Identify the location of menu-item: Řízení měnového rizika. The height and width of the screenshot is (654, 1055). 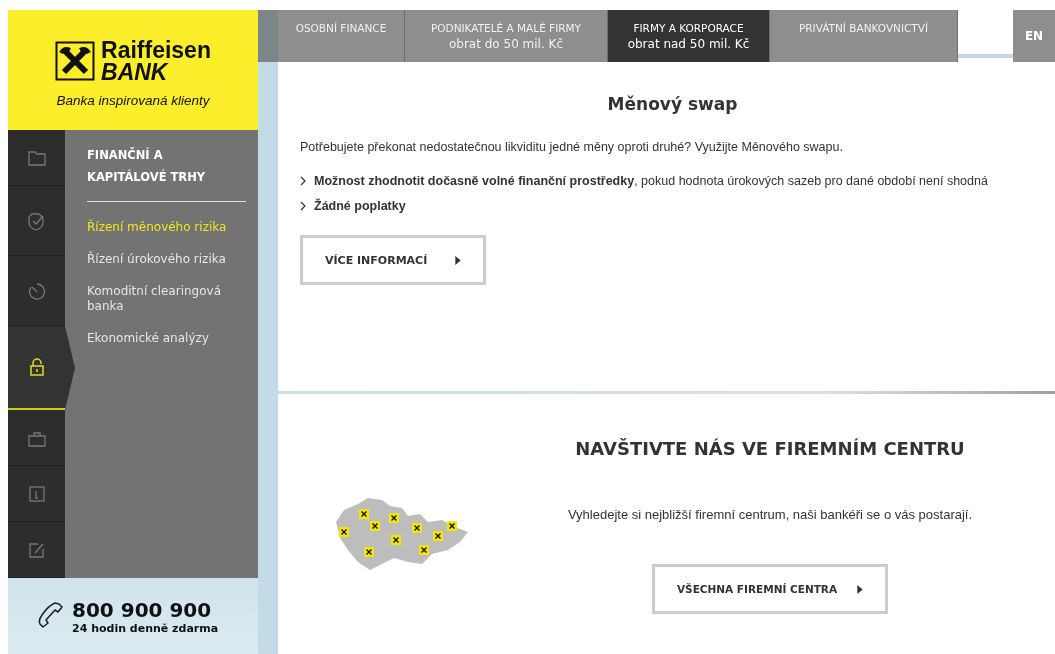
(157, 227).